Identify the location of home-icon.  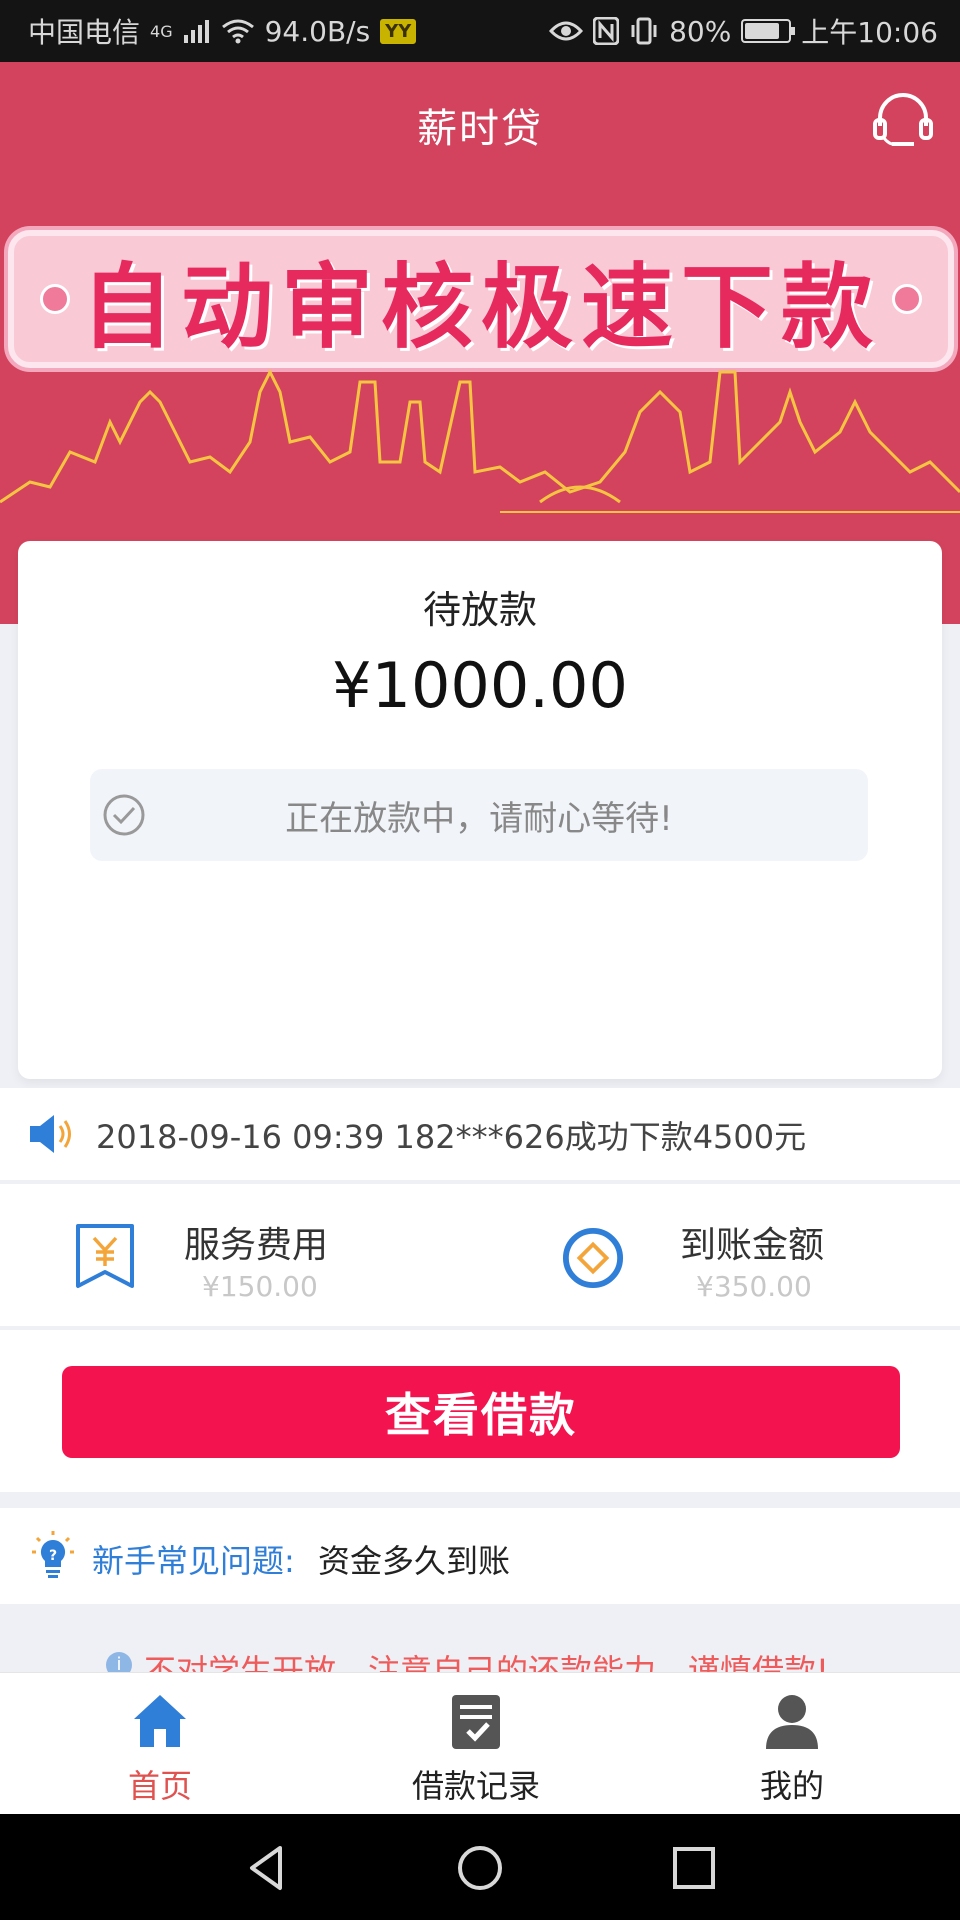
(160, 1721).